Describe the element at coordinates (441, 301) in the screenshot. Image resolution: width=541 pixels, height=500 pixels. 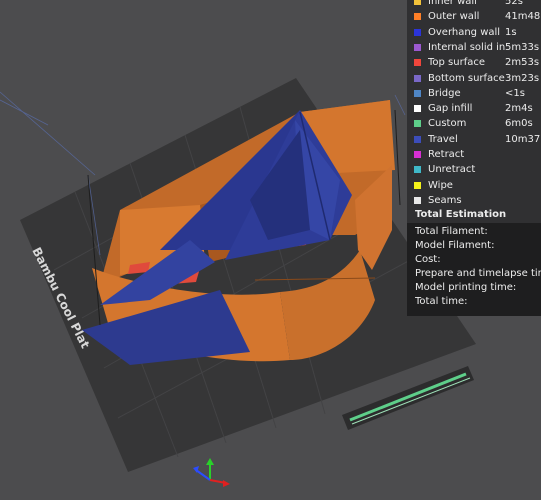
I see `total-estimation-row: Total time:` at that location.